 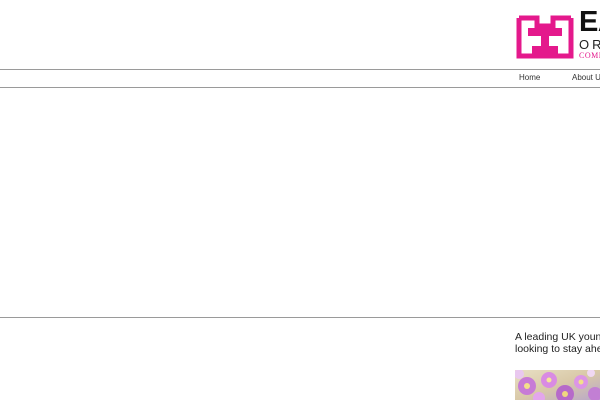 I want to click on logo-tagline: COMM, so click(x=589, y=55).